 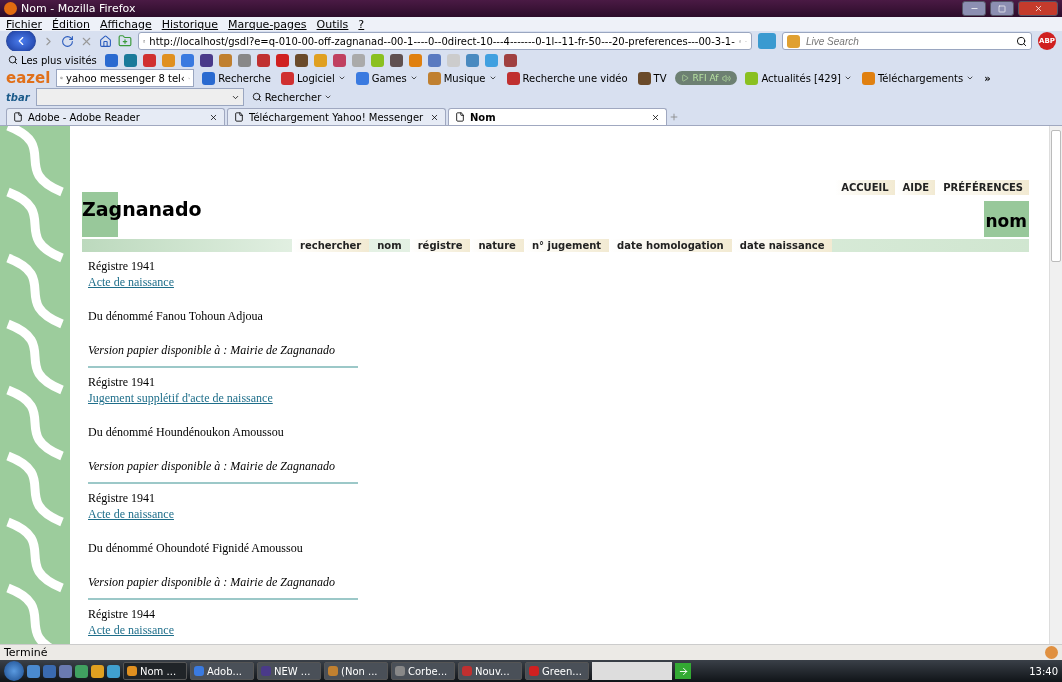 I want to click on nav-tab: n° jugement, so click(x=566, y=245).